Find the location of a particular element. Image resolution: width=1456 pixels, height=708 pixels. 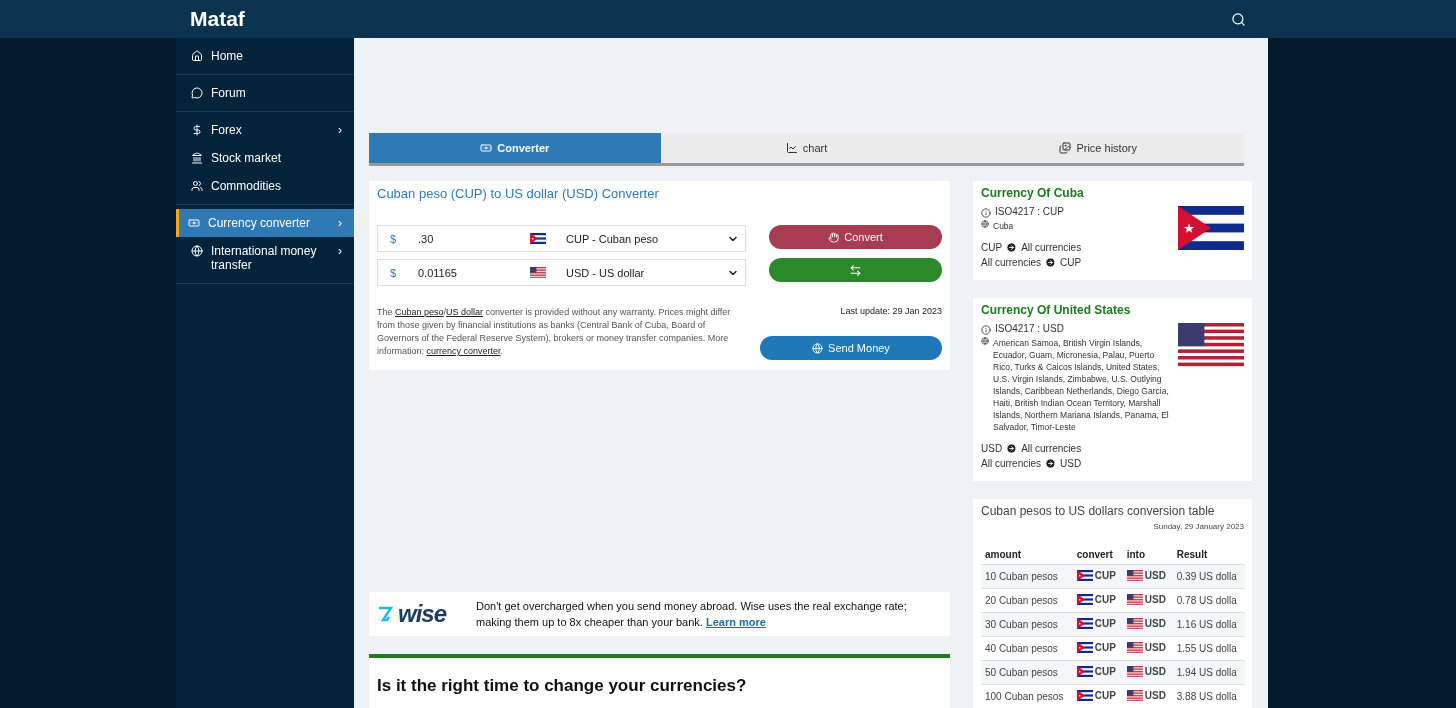

tab: Price history is located at coordinates (1098, 148).